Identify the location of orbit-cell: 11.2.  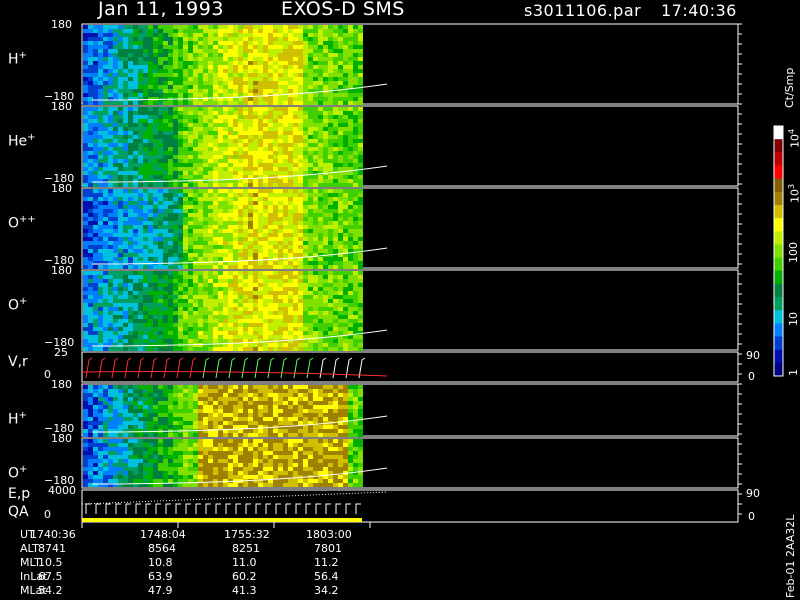
(326, 562).